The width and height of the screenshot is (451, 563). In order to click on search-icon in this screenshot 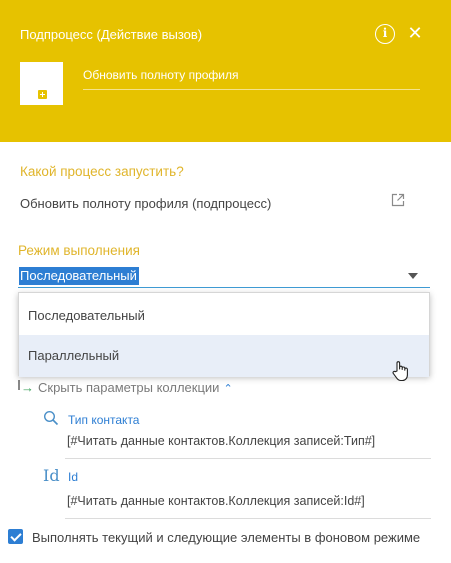, I will do `click(51, 418)`.